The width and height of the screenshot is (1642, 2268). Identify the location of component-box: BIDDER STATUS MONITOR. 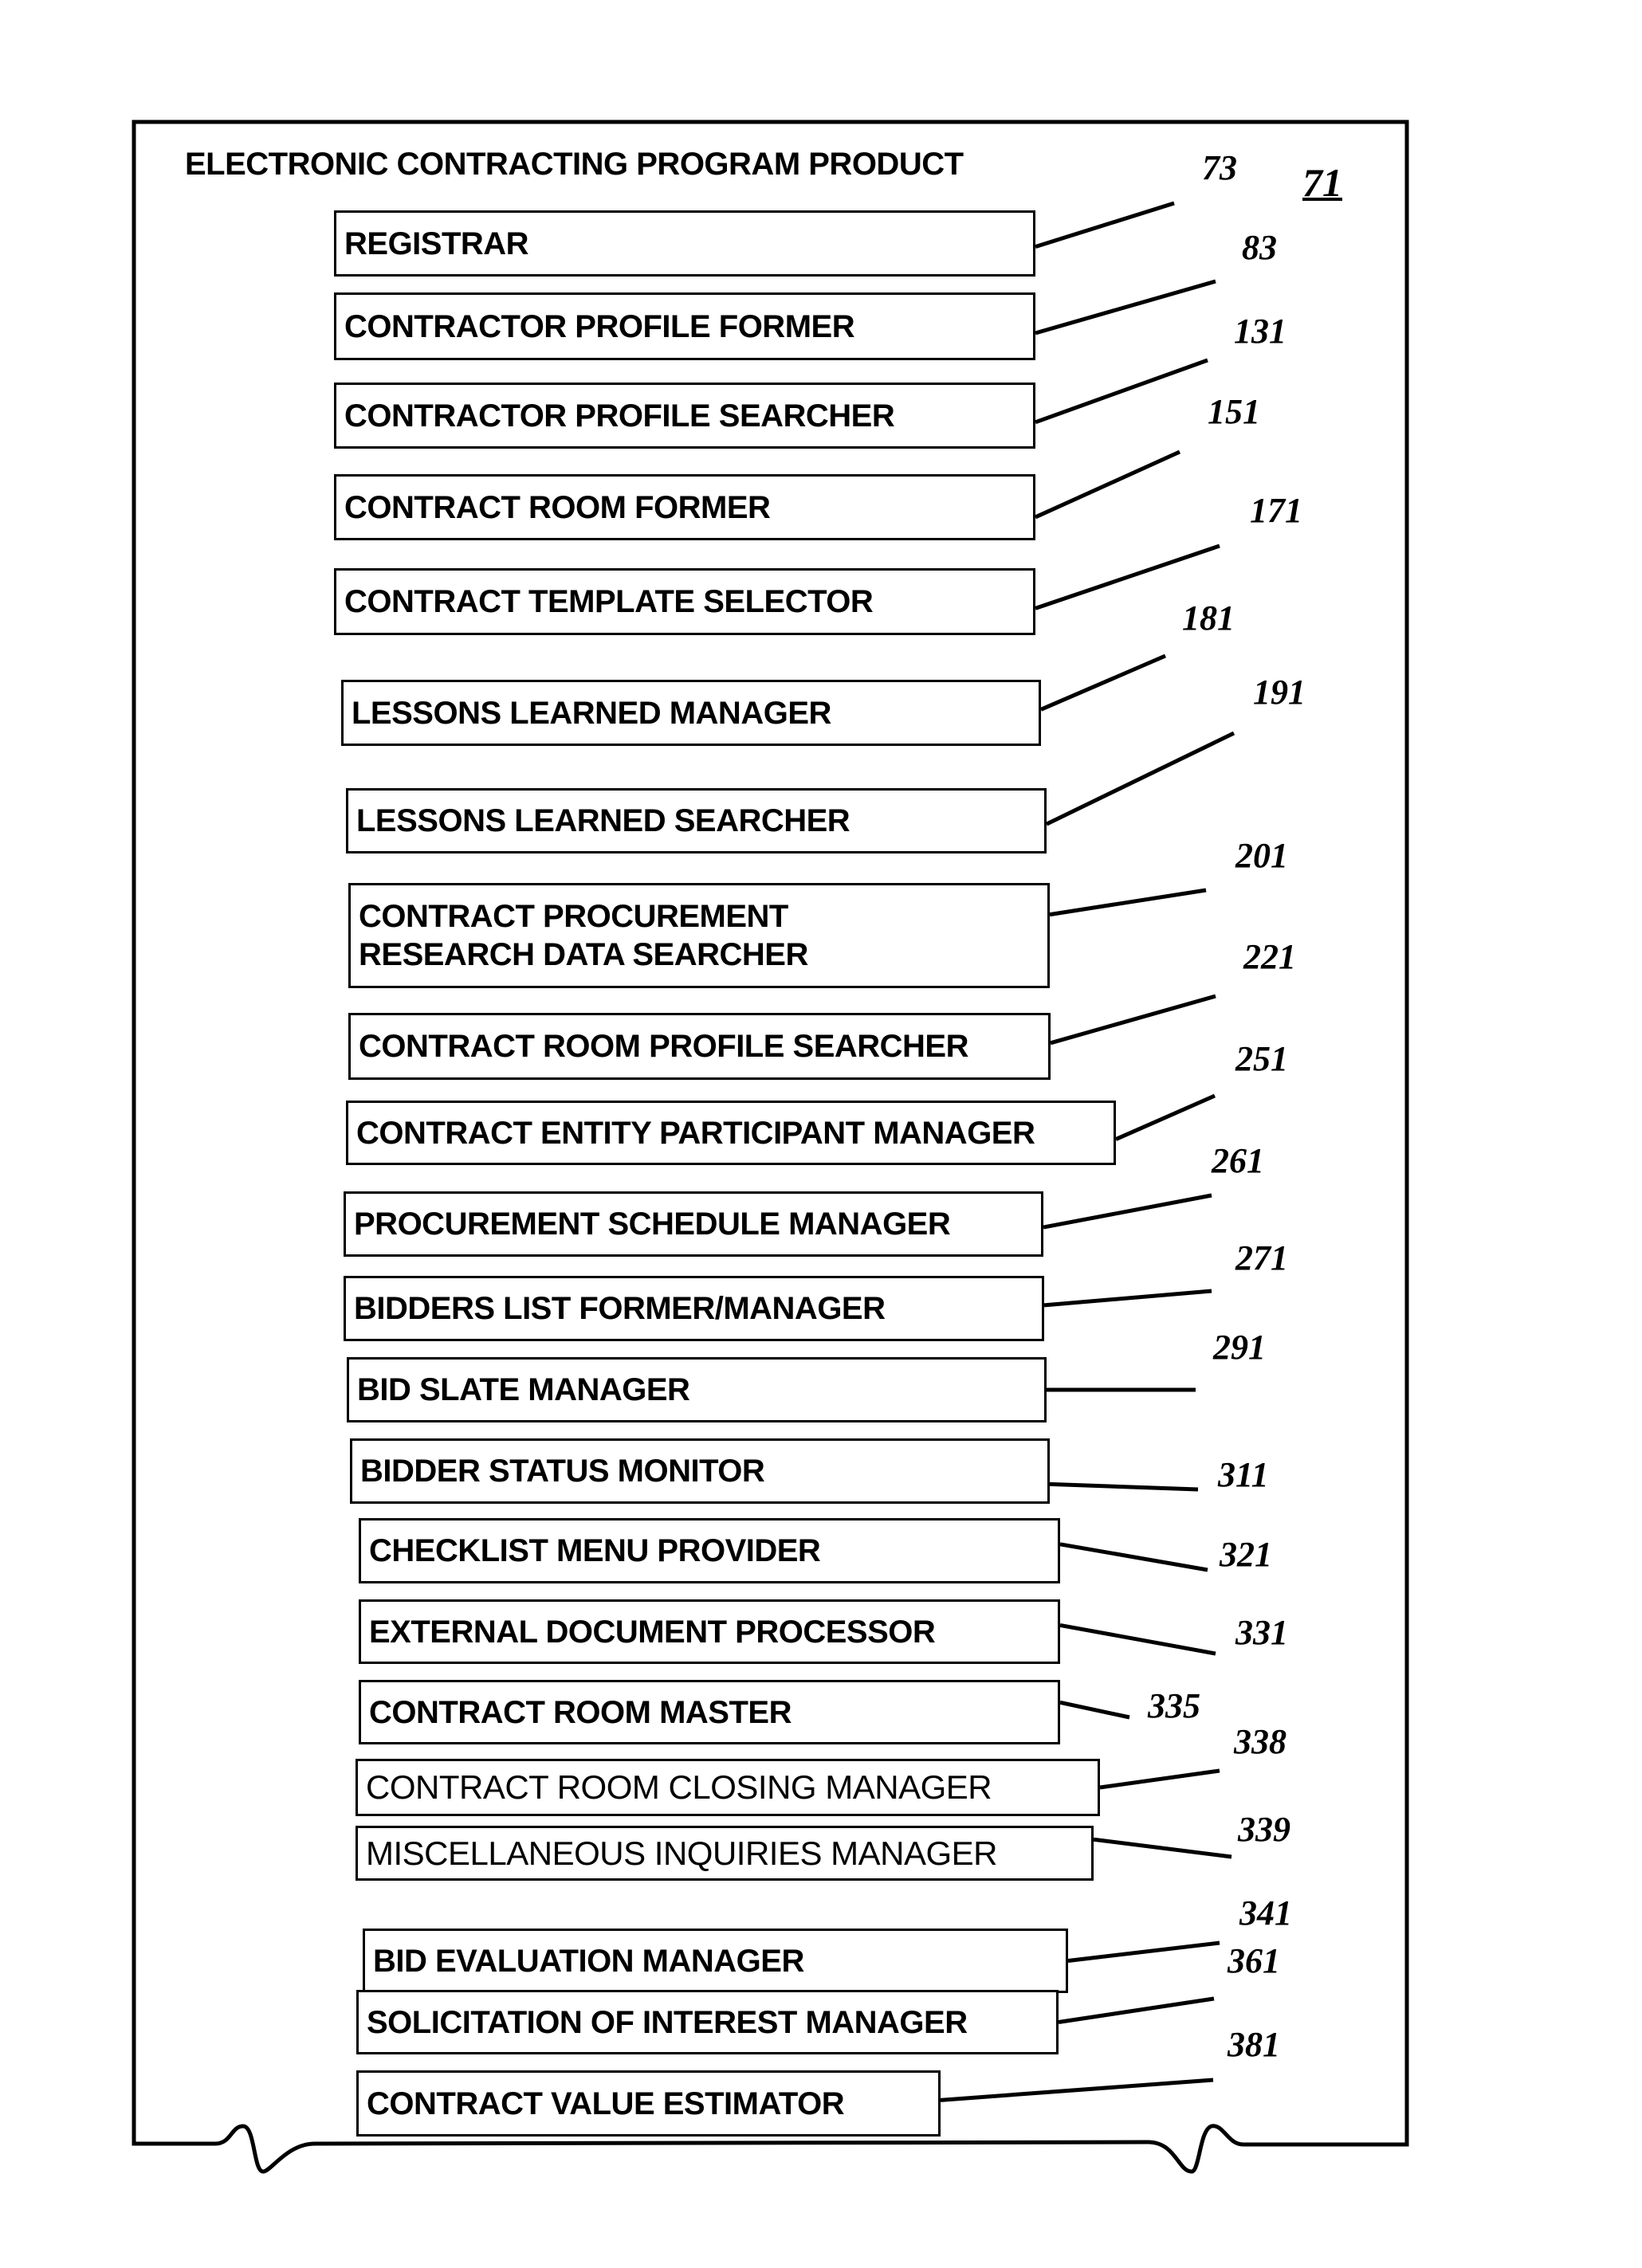
(700, 1471).